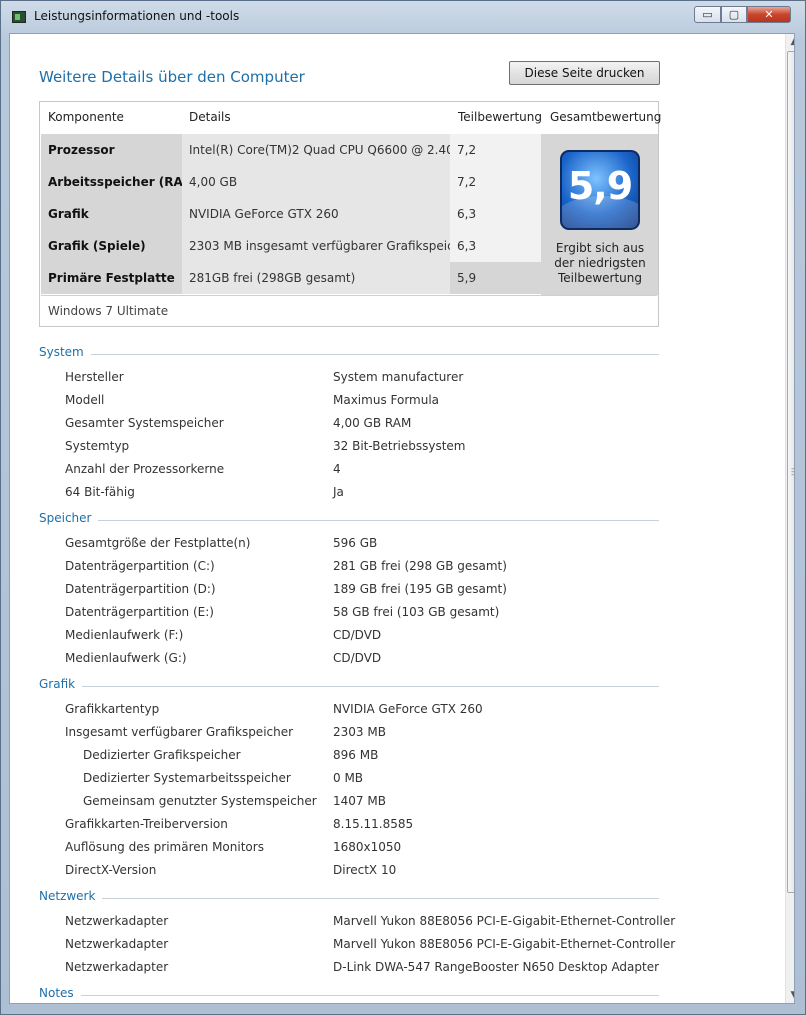  Describe the element at coordinates (584, 73) in the screenshot. I see `print-page-button: Diese Seite drucken` at that location.